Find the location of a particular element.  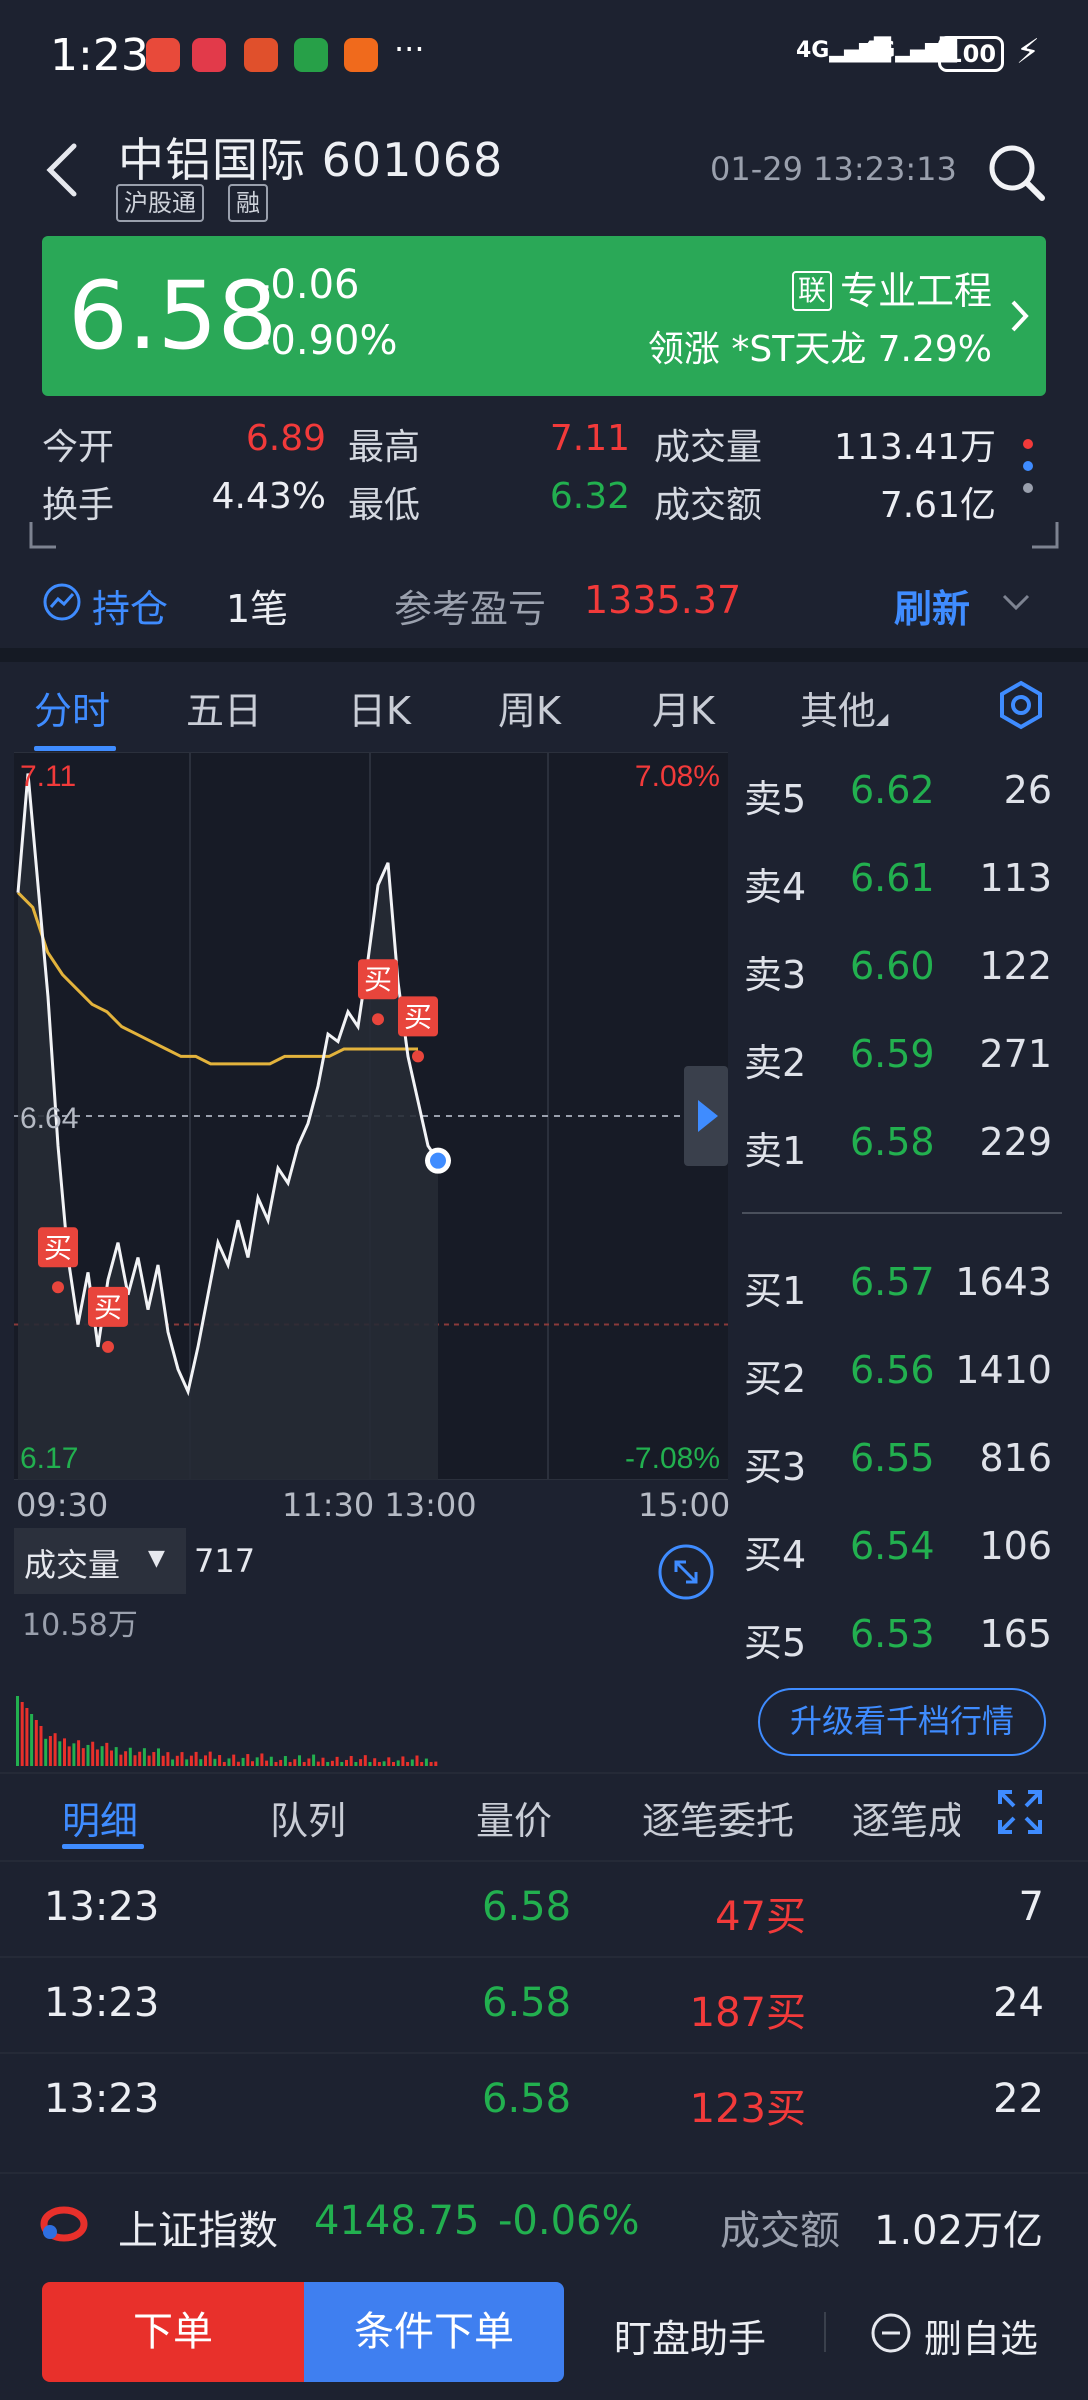

bid-label: 买3 is located at coordinates (775, 1467).